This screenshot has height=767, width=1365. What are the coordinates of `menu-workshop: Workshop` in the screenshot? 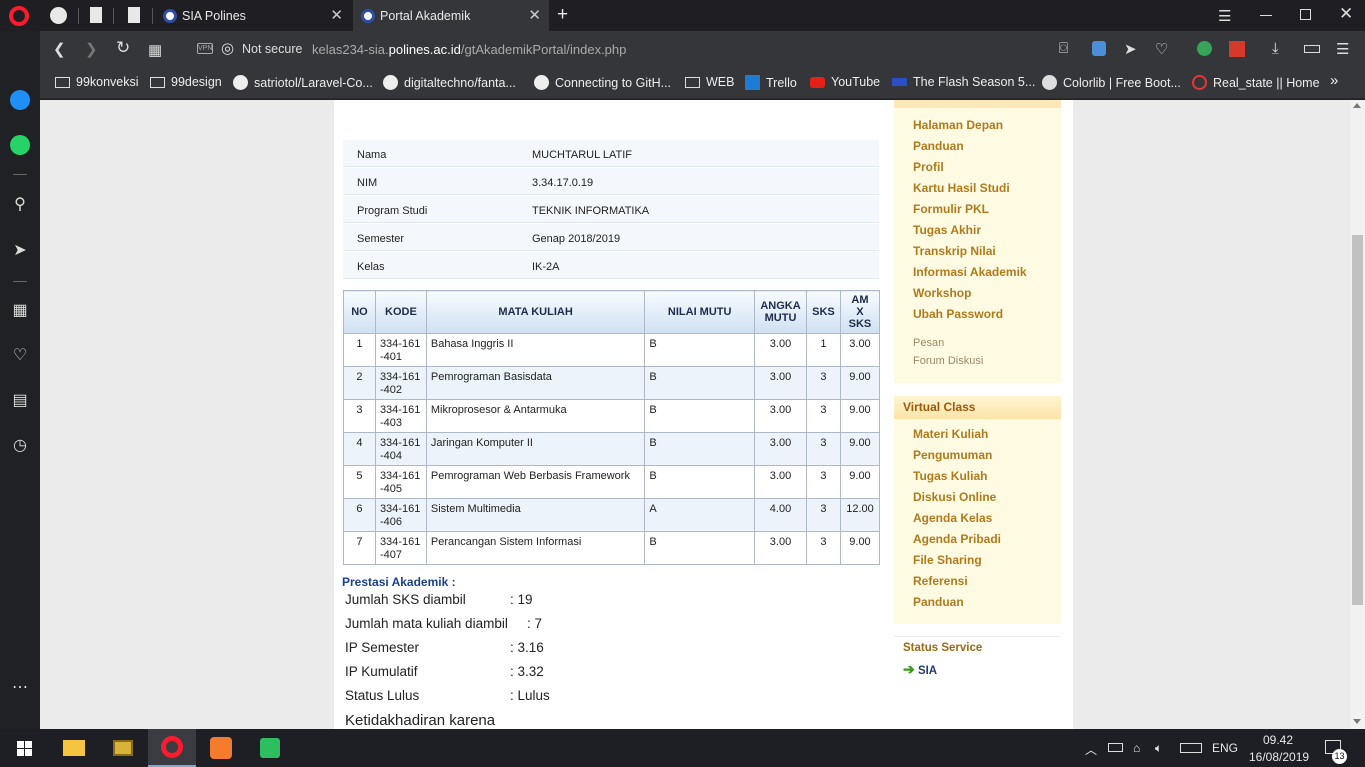 It's located at (942, 293).